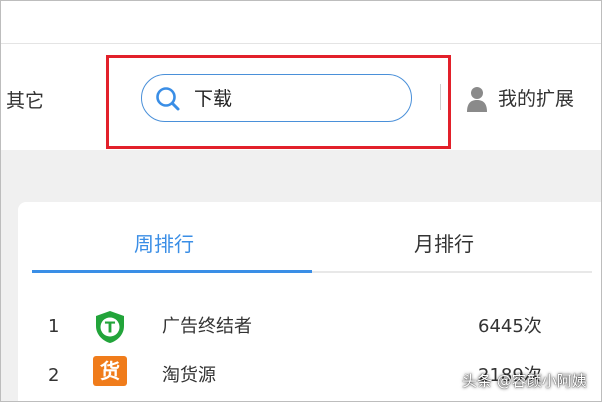 Image resolution: width=602 pixels, height=402 pixels. Describe the element at coordinates (444, 244) in the screenshot. I see `tab-monthly-ranking: 月排行` at that location.